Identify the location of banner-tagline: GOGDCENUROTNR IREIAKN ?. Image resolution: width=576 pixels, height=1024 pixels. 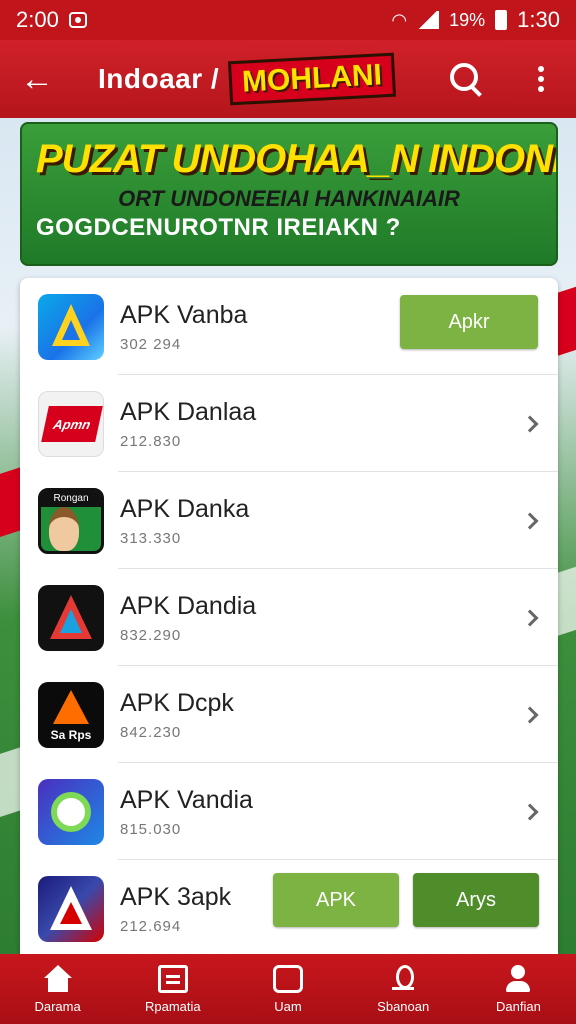
(218, 227).